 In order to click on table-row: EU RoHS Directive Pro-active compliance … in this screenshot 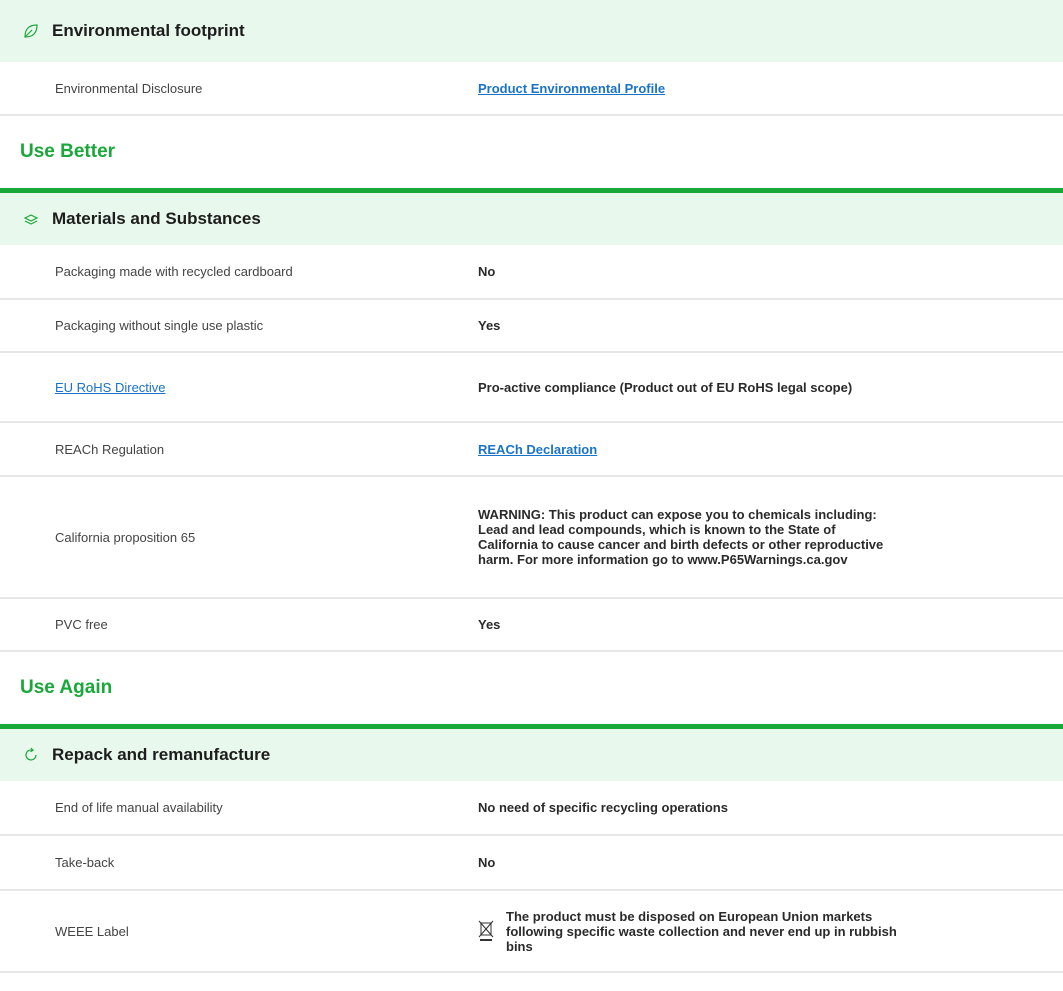, I will do `click(531, 388)`.